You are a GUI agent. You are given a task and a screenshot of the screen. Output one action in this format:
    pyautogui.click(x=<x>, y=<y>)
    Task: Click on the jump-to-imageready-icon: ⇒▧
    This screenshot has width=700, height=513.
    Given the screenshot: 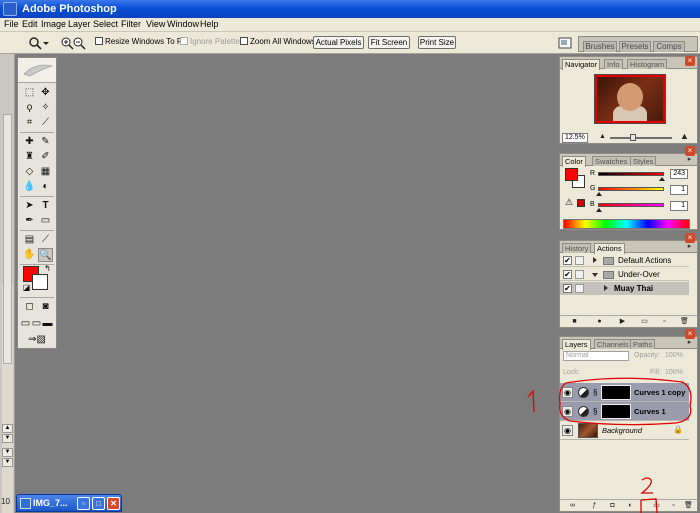 What is the action you would take?
    pyautogui.click(x=37, y=340)
    